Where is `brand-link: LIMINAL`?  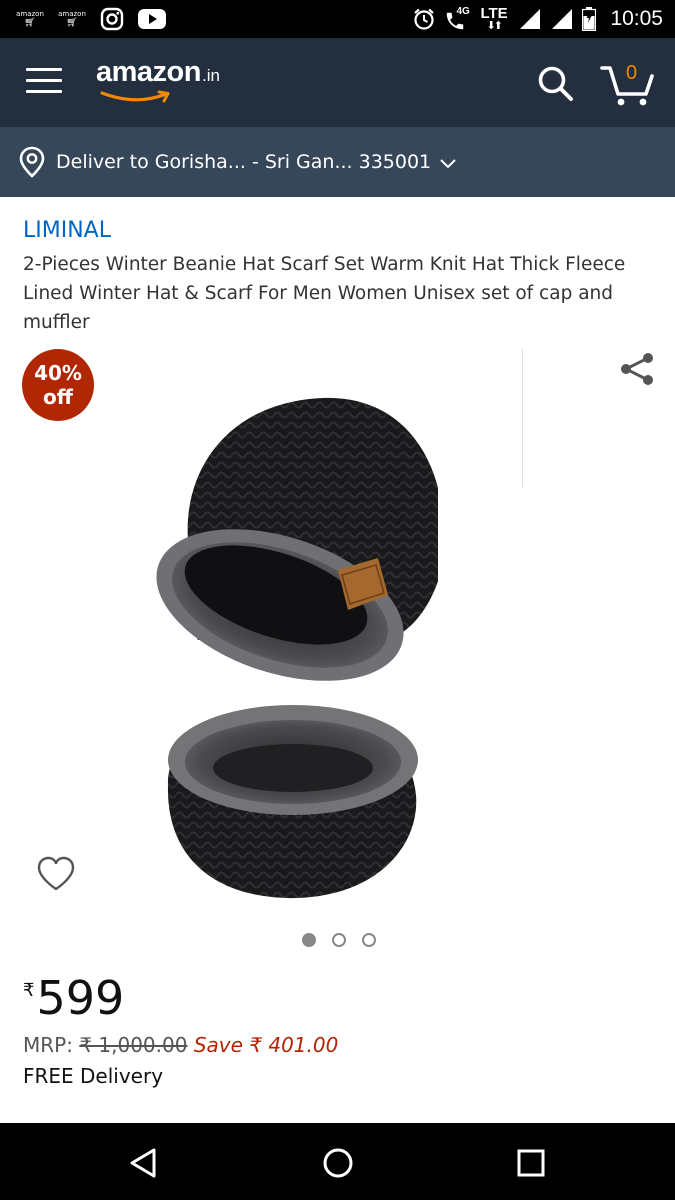 brand-link: LIMINAL is located at coordinates (67, 230).